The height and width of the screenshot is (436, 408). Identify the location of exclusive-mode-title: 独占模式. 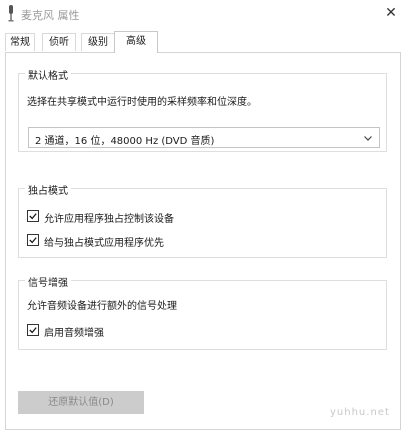
(48, 189).